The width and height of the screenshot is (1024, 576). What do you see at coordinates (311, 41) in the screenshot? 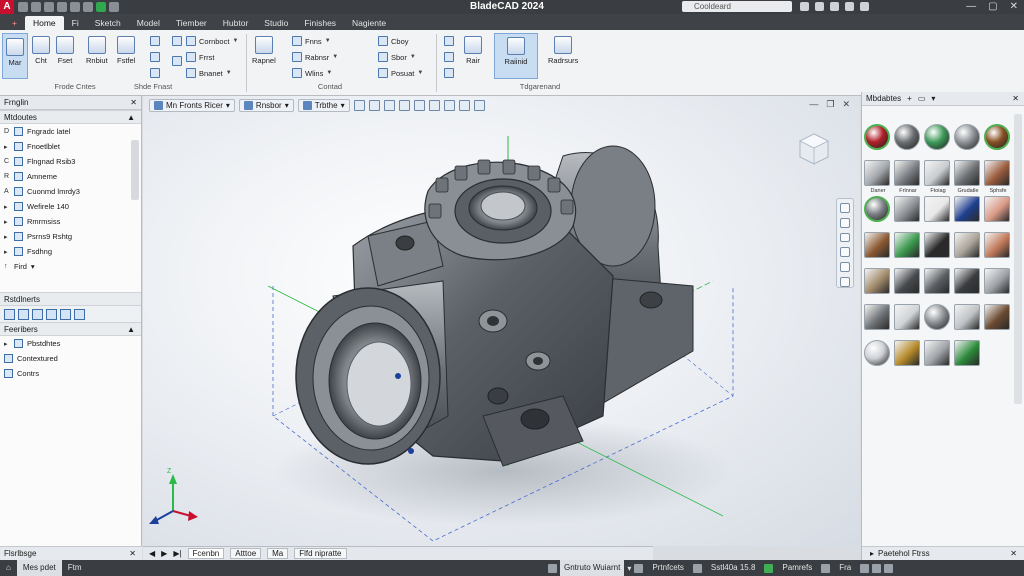
I see `ribbon-item-fnns: Fnns ▼` at bounding box center [311, 41].